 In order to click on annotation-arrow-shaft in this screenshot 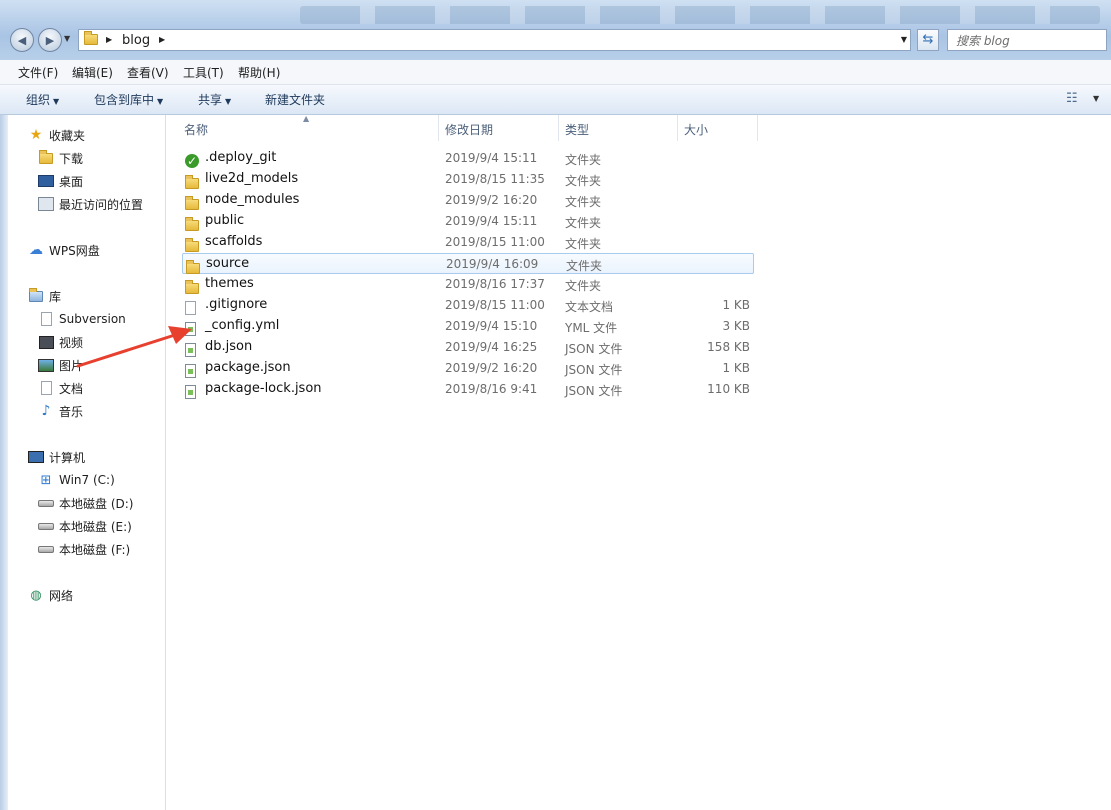, I will do `click(128, 350)`.